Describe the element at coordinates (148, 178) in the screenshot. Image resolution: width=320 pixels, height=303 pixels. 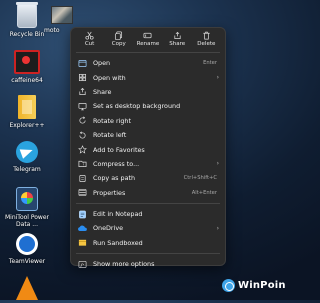
I see `menu-item-copy-as-path: Copy as path Ctrl+Shift+C` at that location.